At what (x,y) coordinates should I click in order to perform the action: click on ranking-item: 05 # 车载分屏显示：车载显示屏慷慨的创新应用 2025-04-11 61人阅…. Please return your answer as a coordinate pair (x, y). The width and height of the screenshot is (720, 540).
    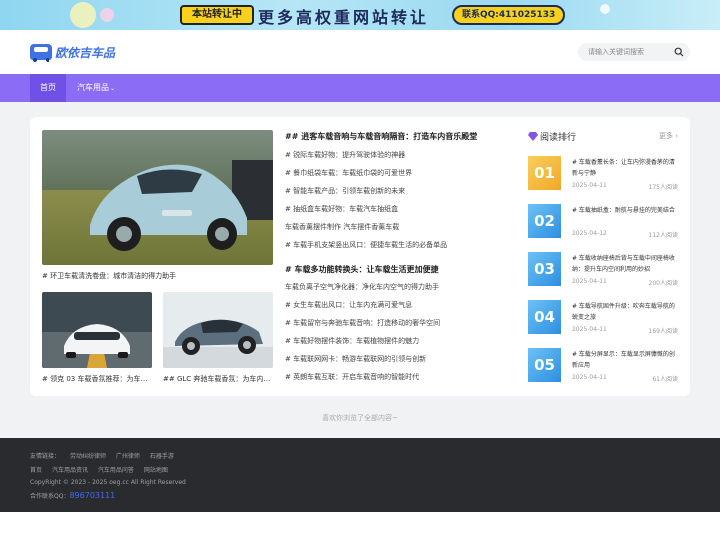
    Looking at the image, I should click on (603, 366).